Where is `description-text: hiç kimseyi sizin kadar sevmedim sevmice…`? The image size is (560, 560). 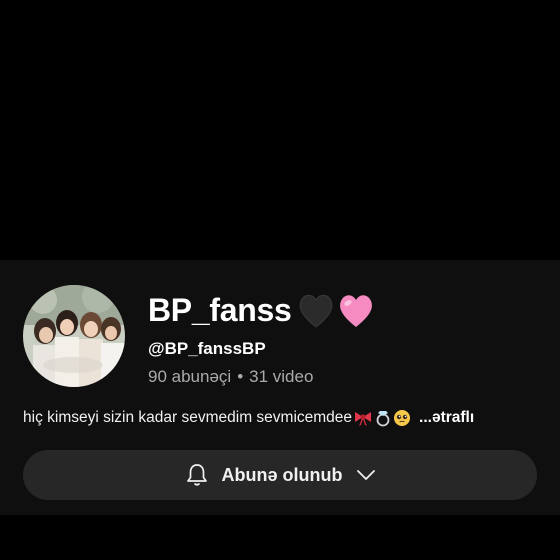 description-text: hiç kimseyi sizin kadar sevmedim sevmice… is located at coordinates (188, 417).